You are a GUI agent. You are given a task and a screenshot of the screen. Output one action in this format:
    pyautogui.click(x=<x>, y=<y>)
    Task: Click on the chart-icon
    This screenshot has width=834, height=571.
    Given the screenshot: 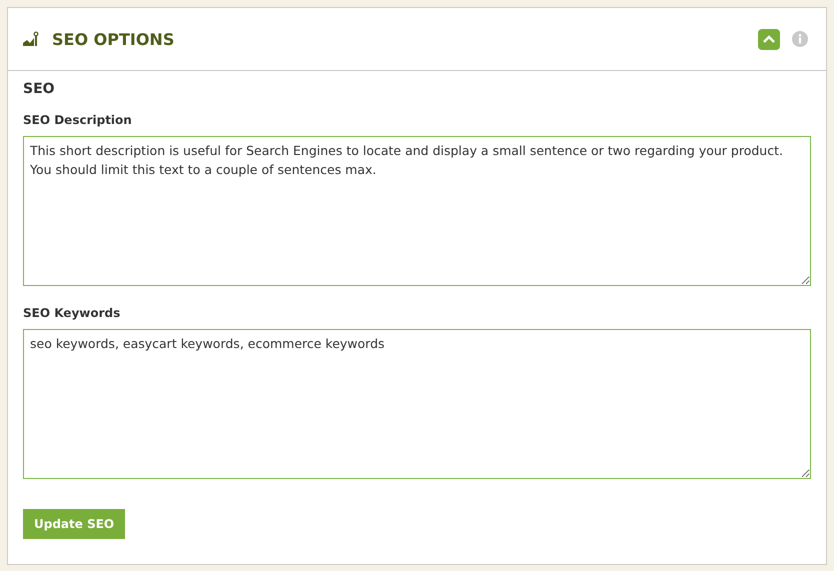 What is the action you would take?
    pyautogui.click(x=31, y=39)
    